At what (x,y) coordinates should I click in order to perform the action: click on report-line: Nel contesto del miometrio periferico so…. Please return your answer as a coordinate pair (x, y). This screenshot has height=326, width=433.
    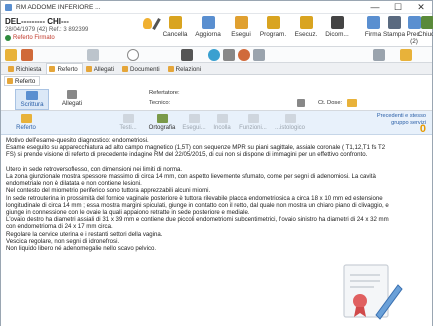
    Looking at the image, I should click on (108, 191).